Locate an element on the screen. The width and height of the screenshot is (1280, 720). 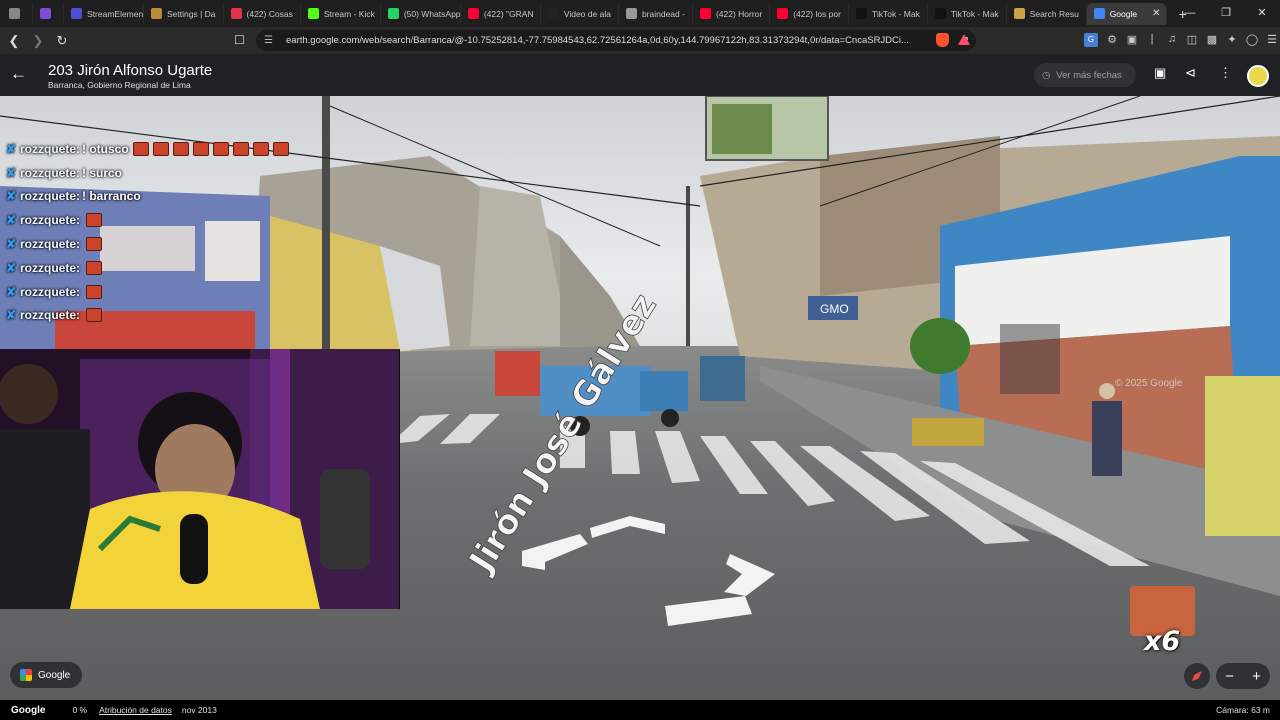
history-icon: ◷ is located at coordinates (1046, 75).